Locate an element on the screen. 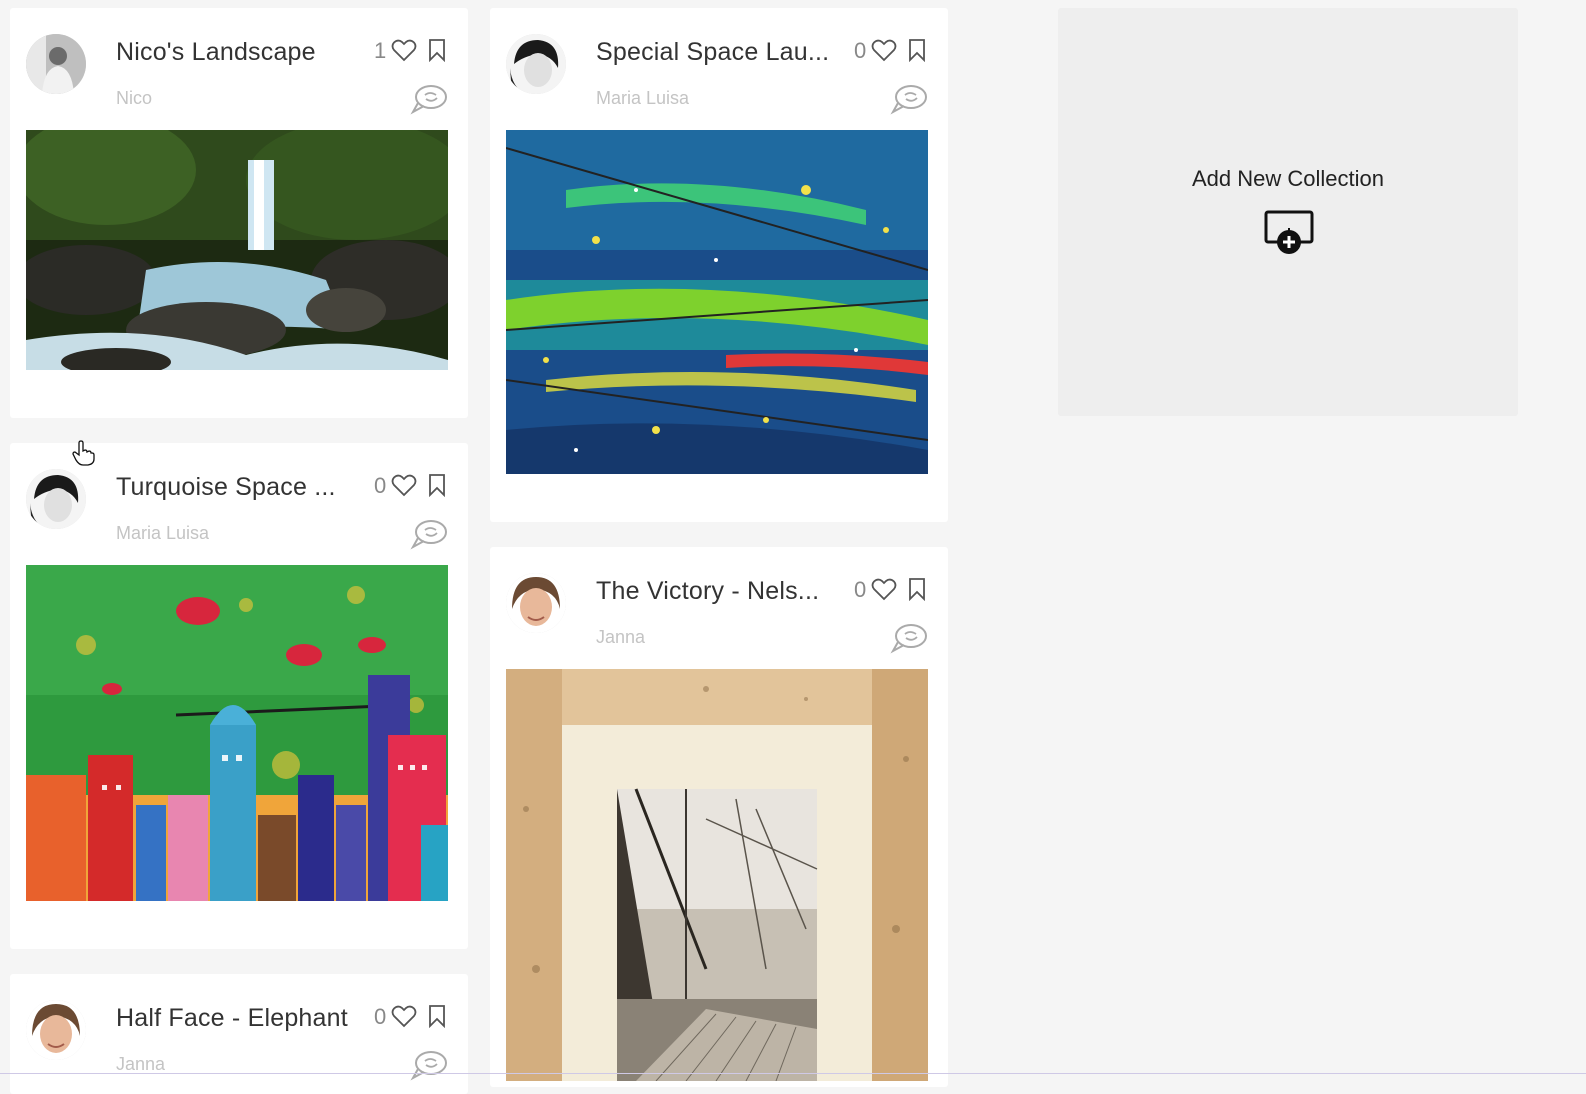 The height and width of the screenshot is (1094, 1586). collection-author: Nico is located at coordinates (134, 98).